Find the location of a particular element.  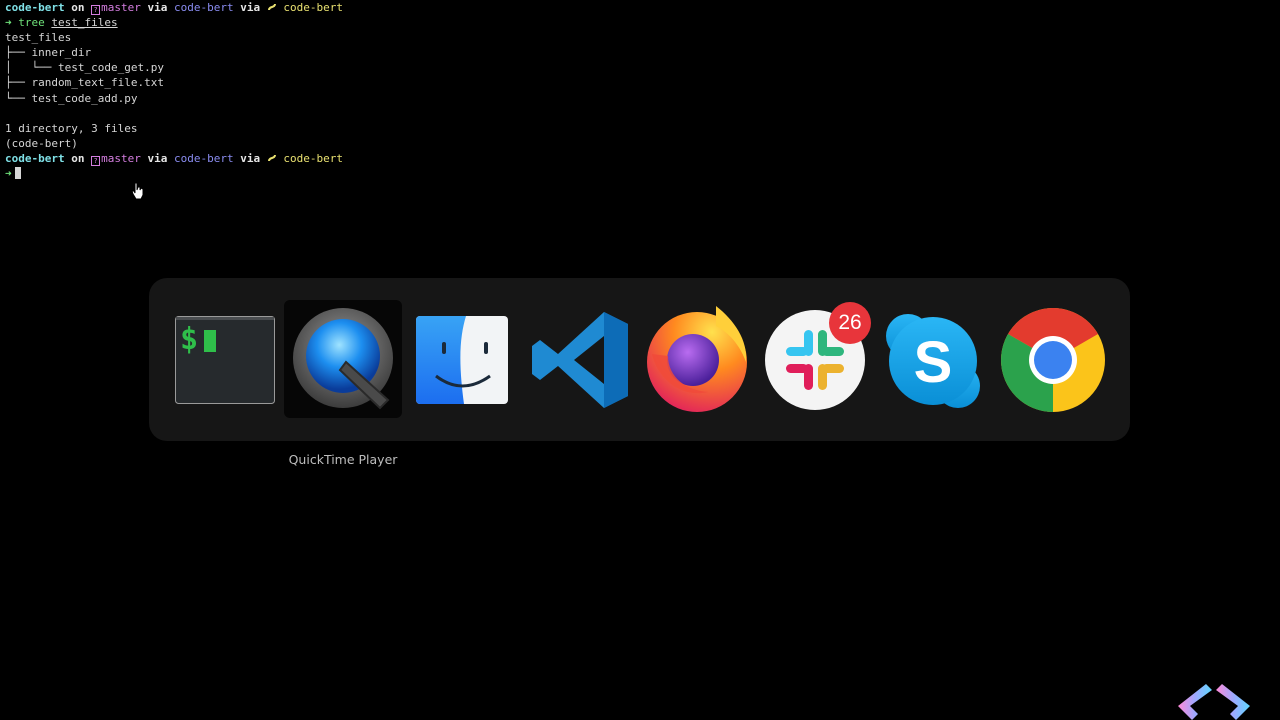

app-finder is located at coordinates (461, 359).